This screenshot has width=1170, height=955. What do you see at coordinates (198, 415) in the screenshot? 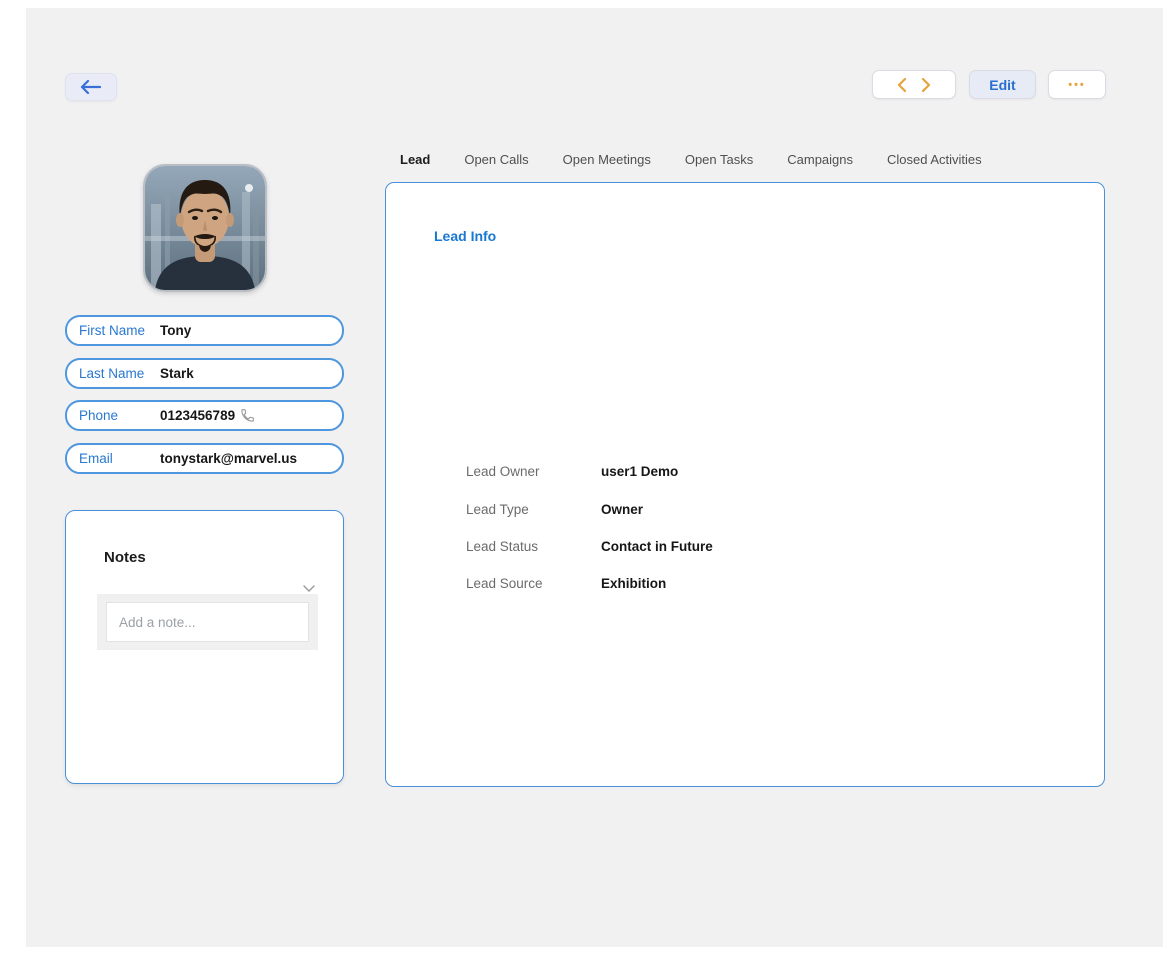
I see `phone-value: 0123456789` at bounding box center [198, 415].